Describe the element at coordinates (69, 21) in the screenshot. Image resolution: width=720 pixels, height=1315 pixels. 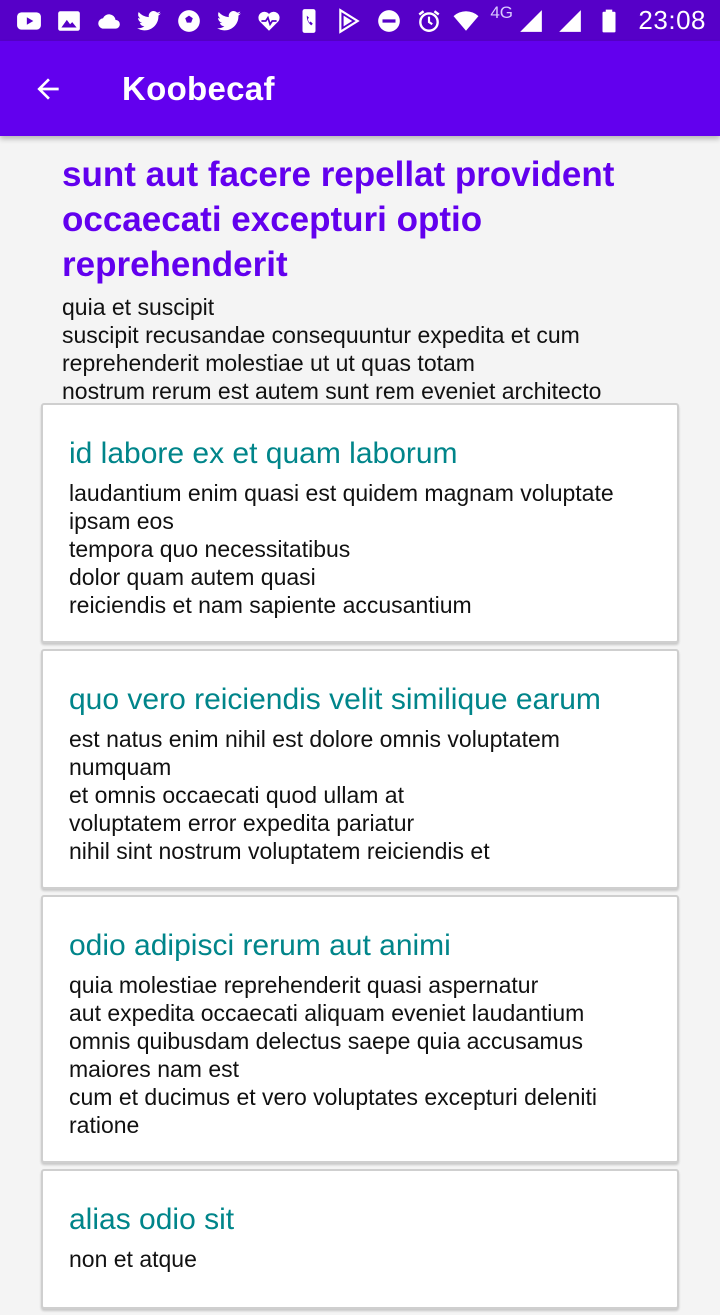
I see `gallery-icon` at that location.